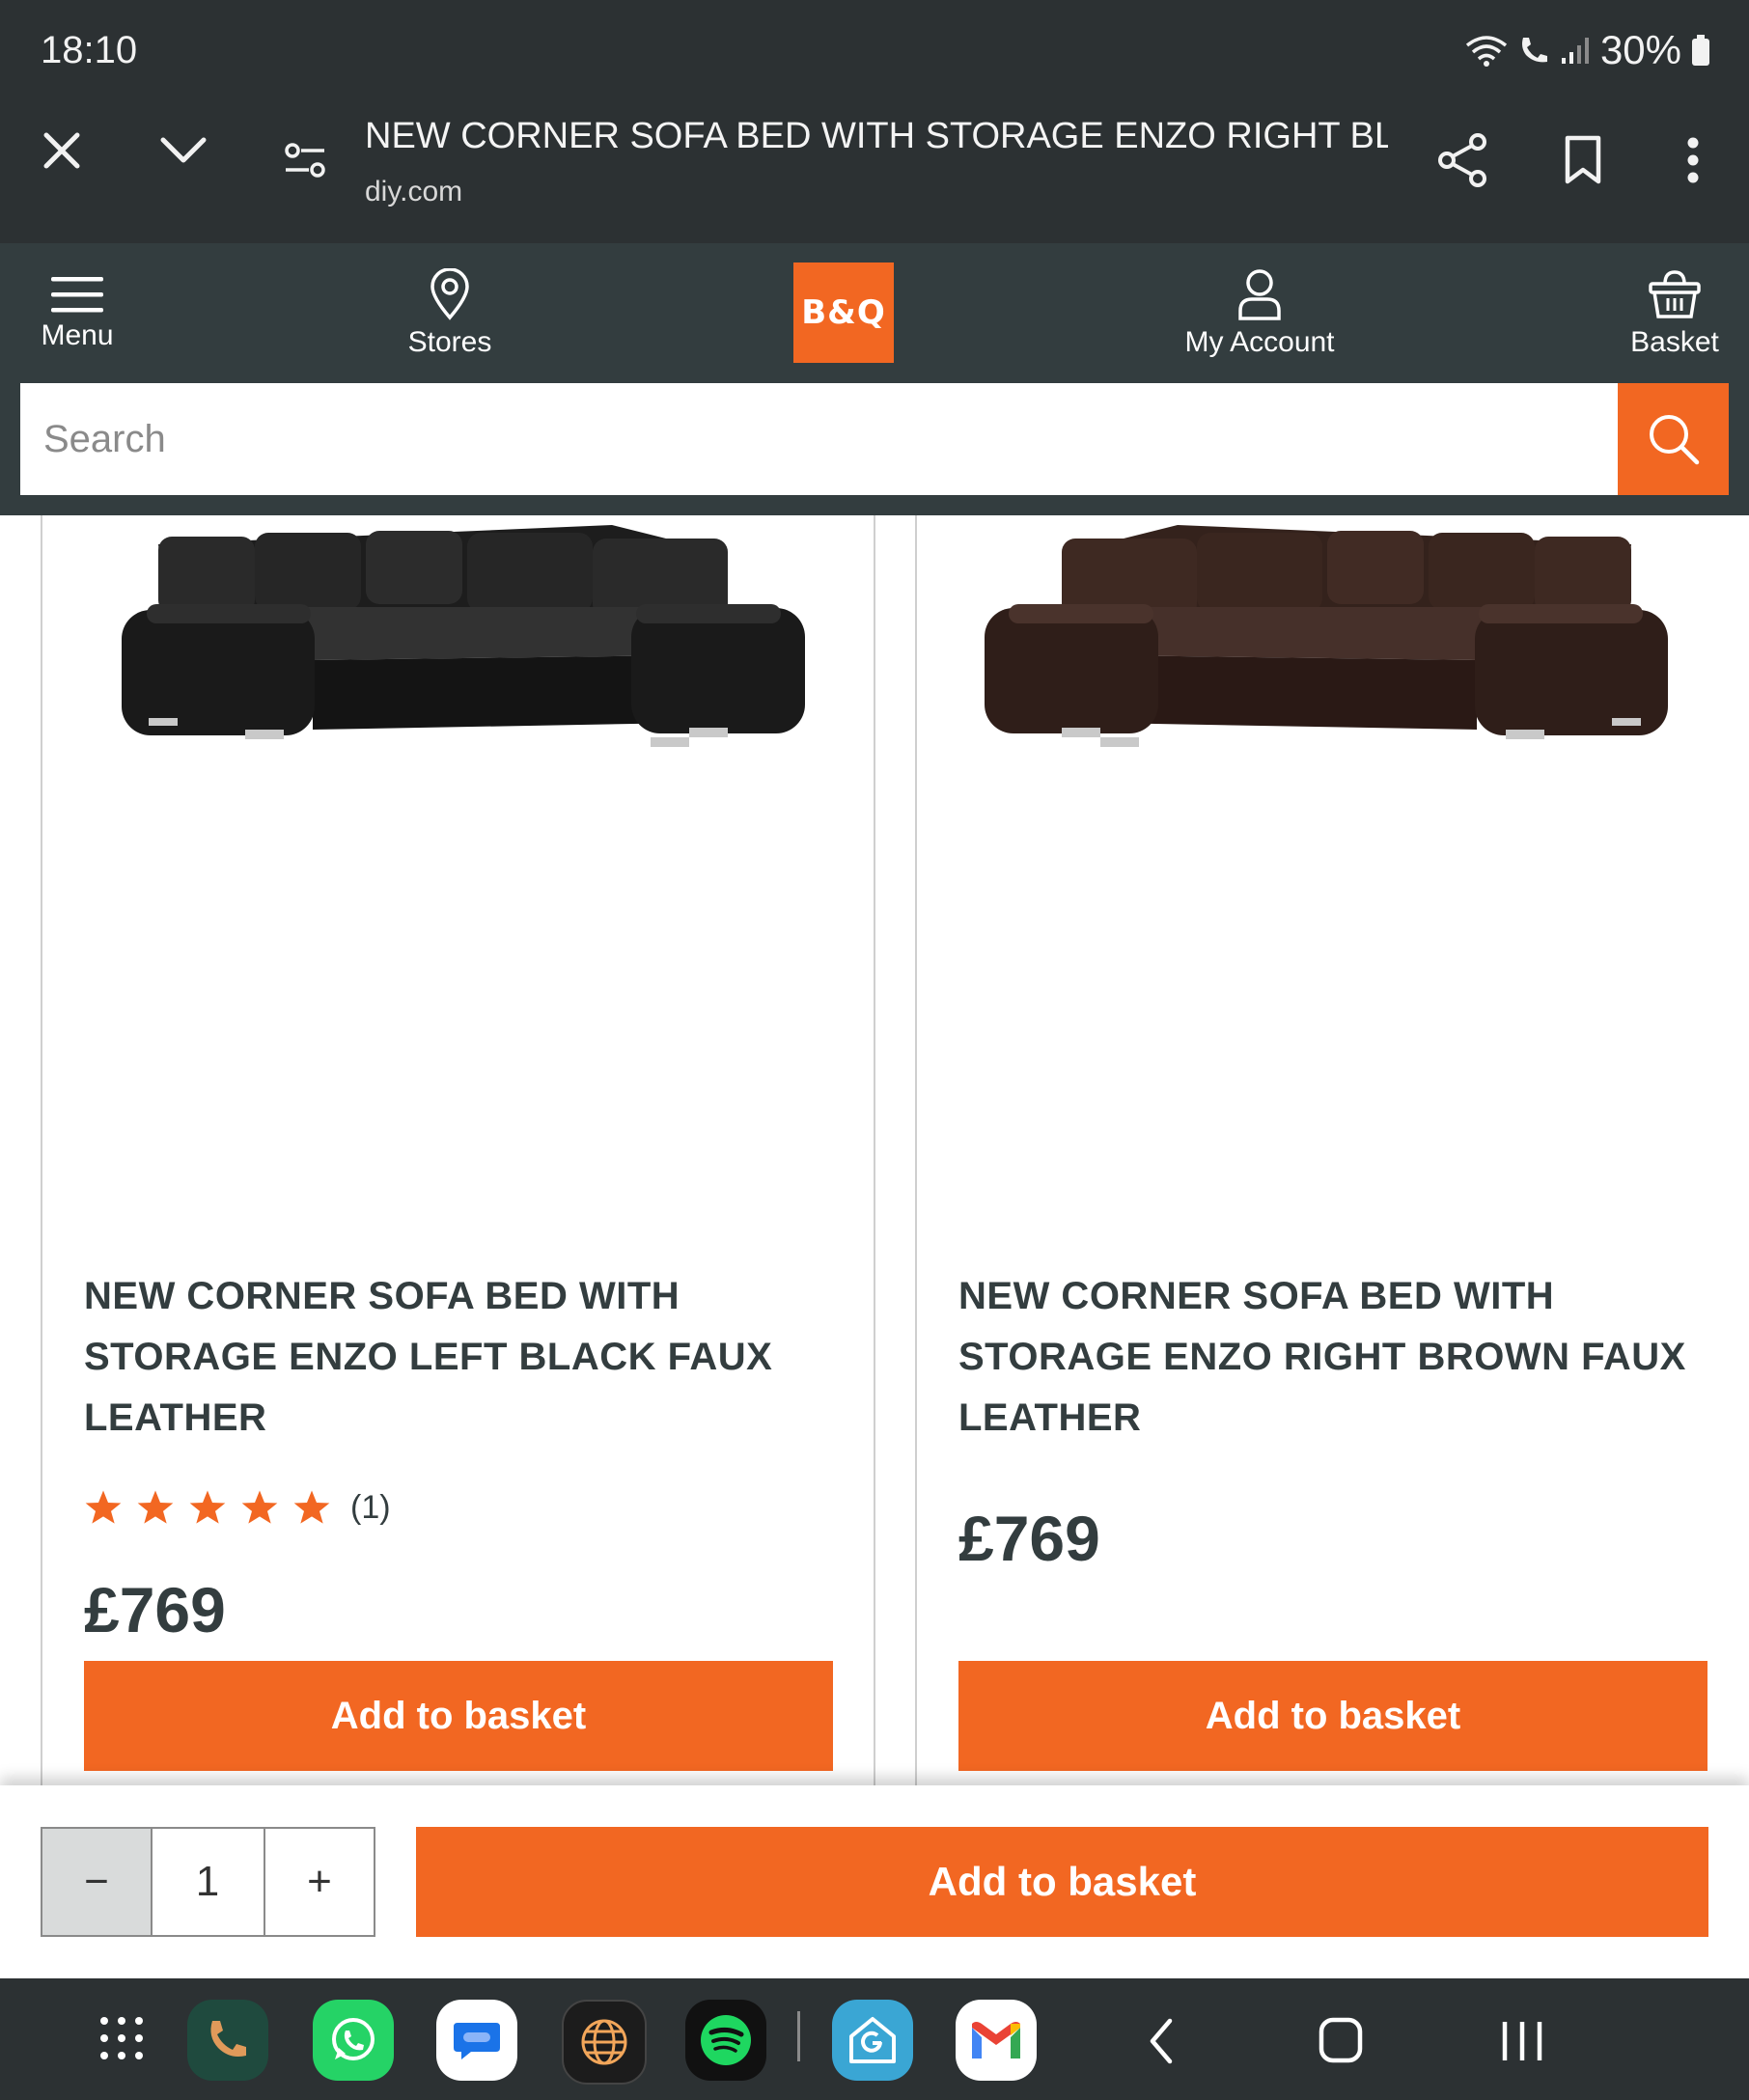  What do you see at coordinates (1674, 341) in the screenshot?
I see `basket-label: Basket` at bounding box center [1674, 341].